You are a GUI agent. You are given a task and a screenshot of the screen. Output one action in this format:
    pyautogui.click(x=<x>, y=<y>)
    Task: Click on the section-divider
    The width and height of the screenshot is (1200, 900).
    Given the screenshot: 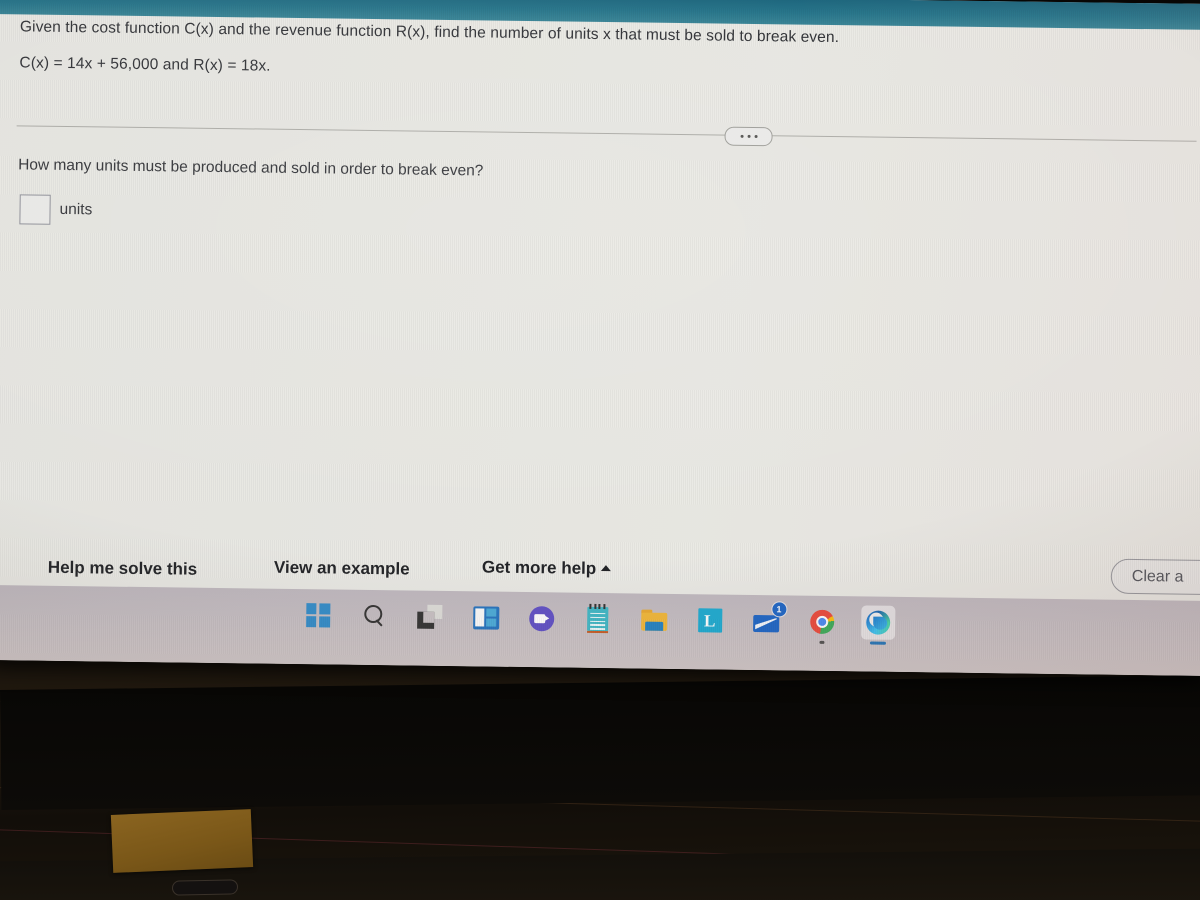 What is the action you would take?
    pyautogui.click(x=606, y=133)
    